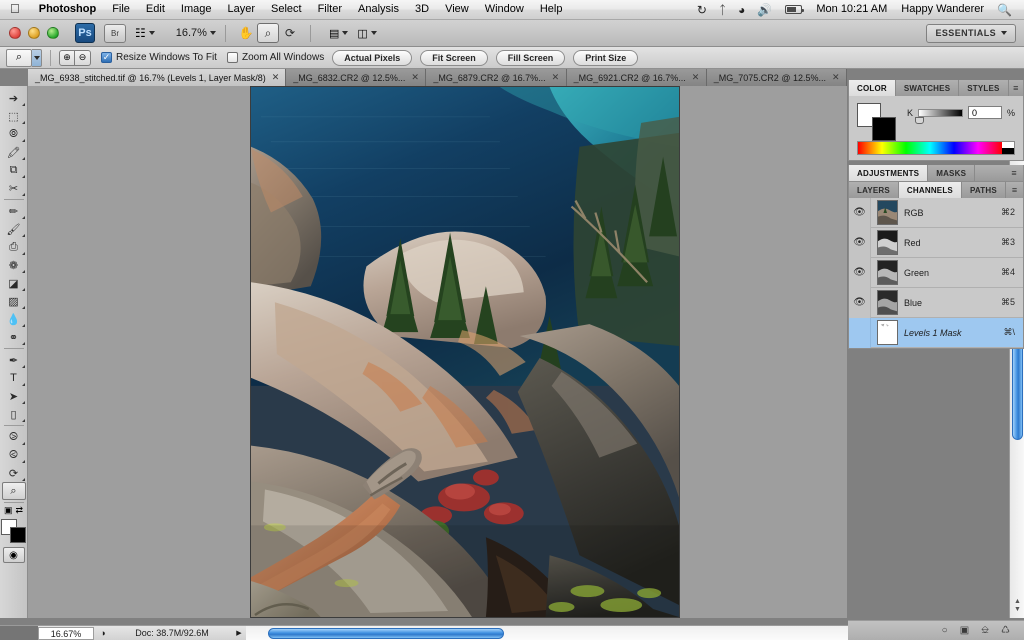  I want to click on menu-photoshop: Photoshop, so click(67, 9).